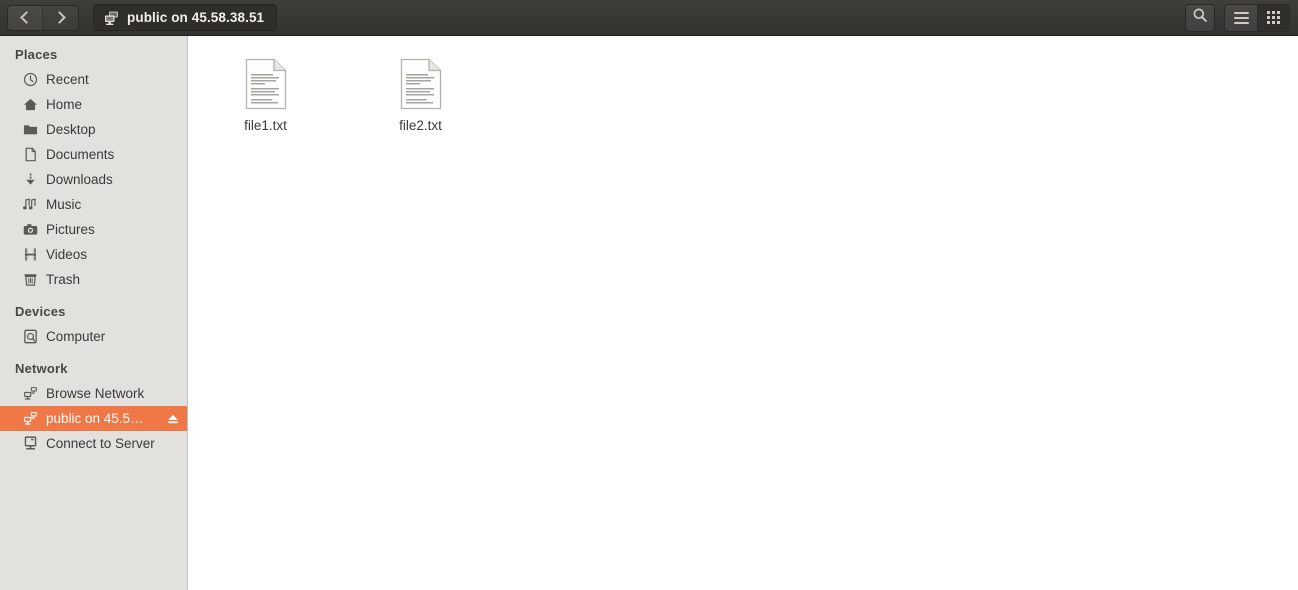 The image size is (1298, 590). What do you see at coordinates (93, 204) in the screenshot?
I see `sidebar-item-music: Music` at bounding box center [93, 204].